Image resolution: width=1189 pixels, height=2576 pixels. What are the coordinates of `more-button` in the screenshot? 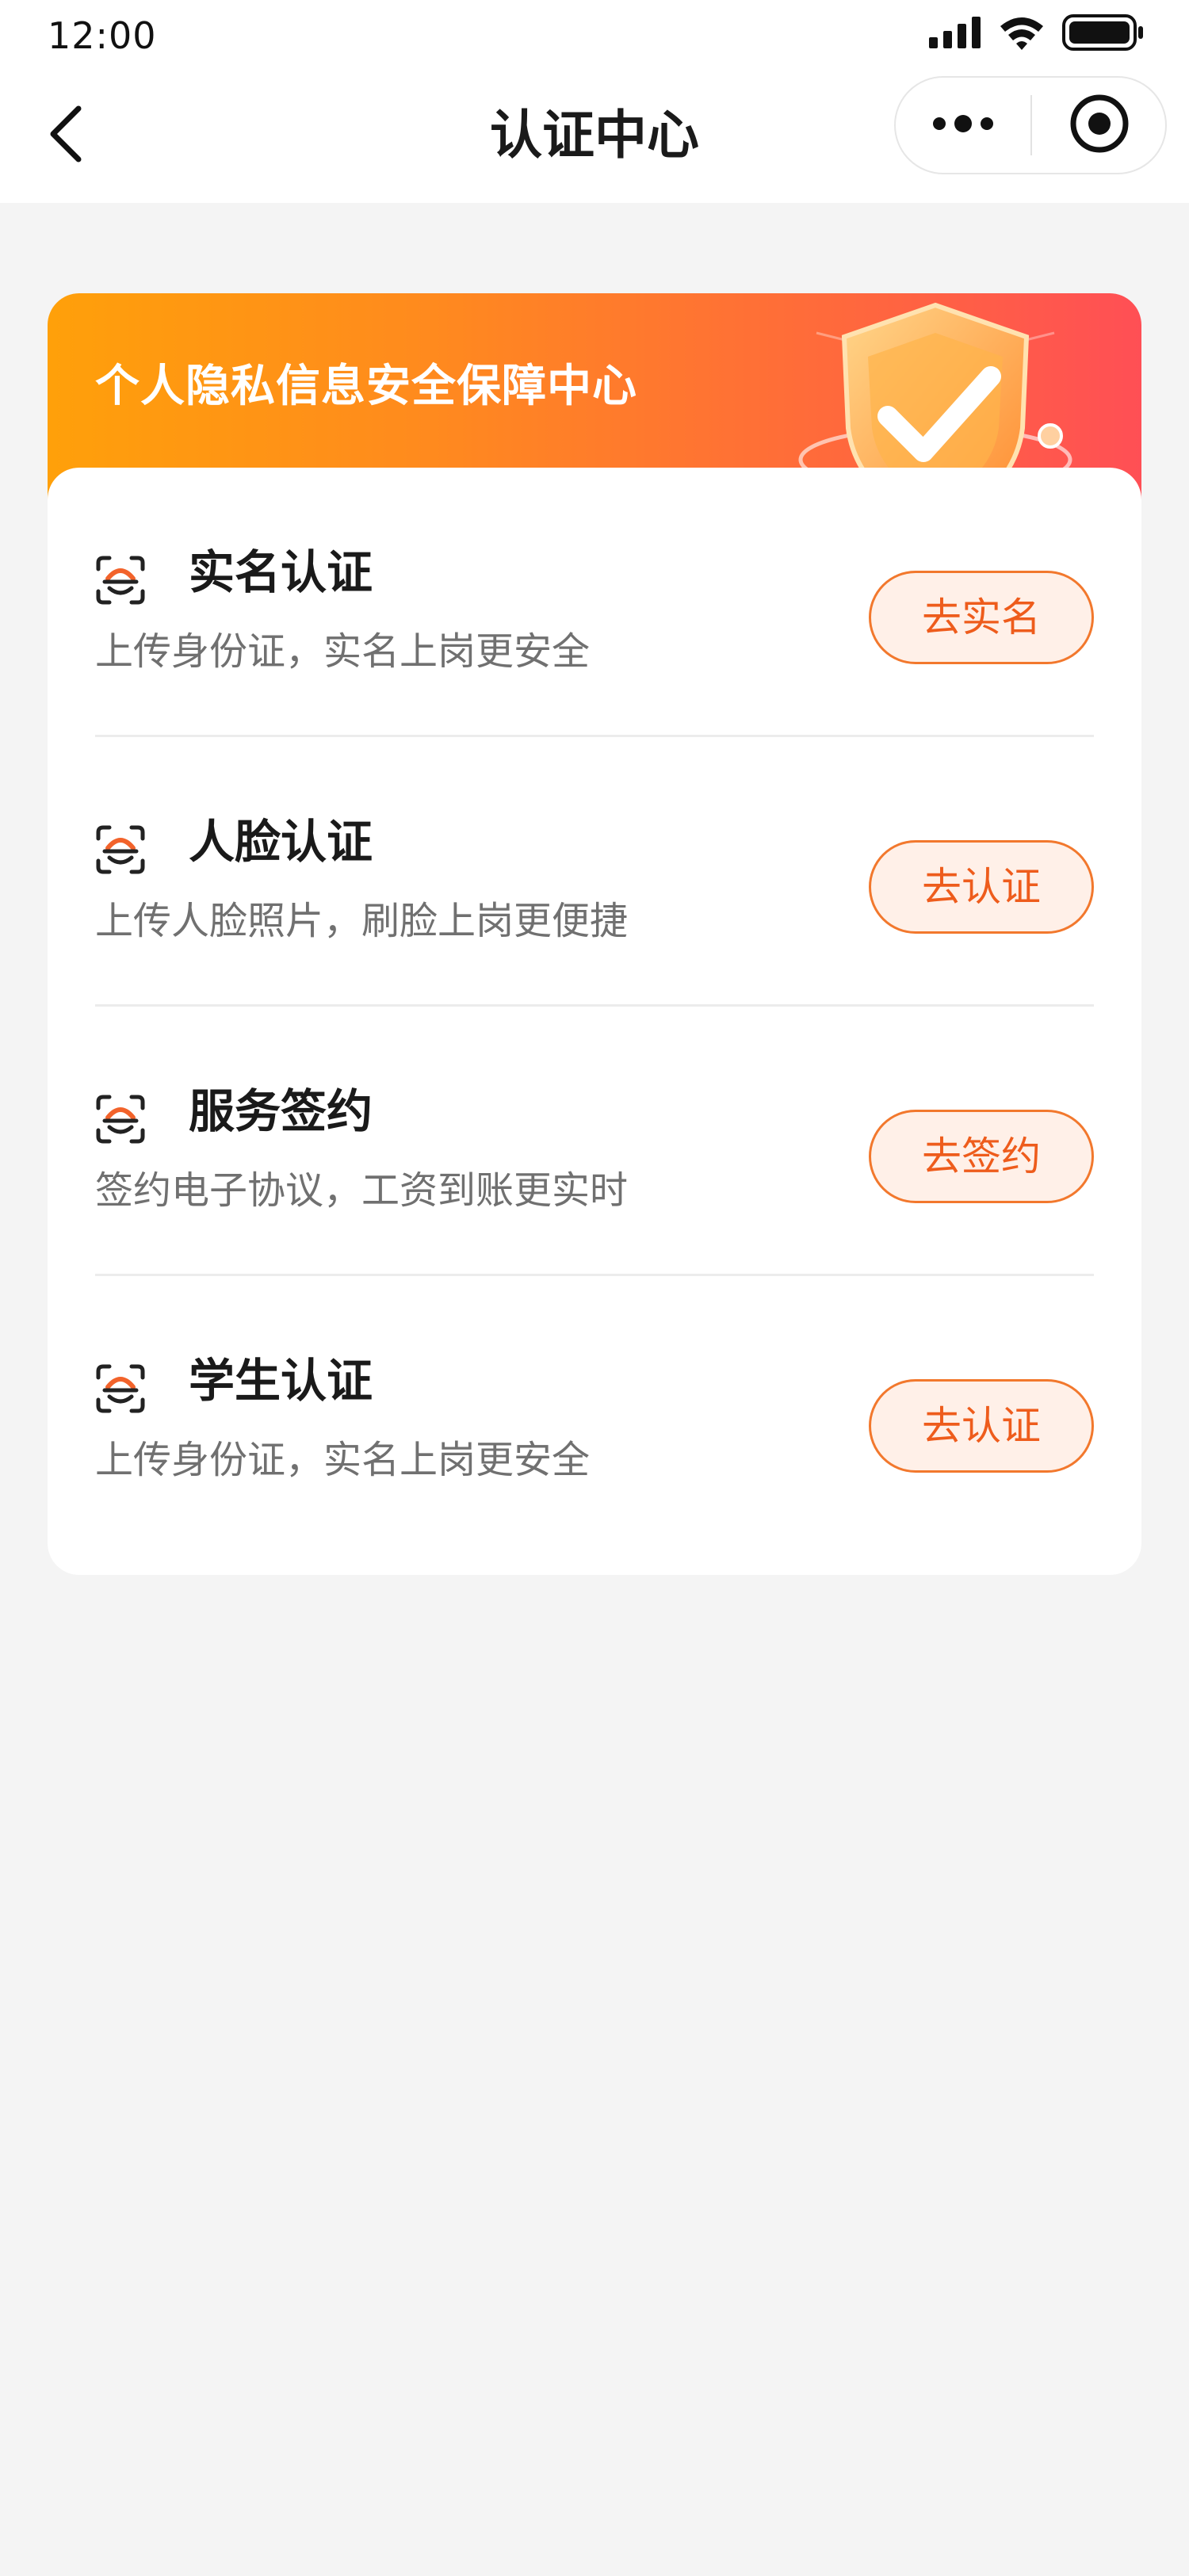 It's located at (963, 126).